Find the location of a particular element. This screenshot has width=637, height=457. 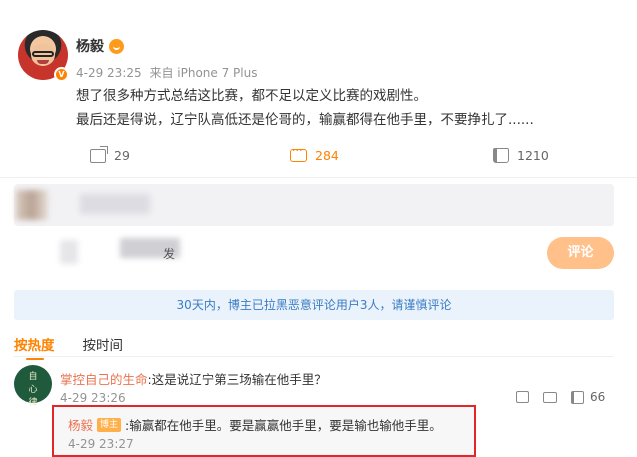

blocklist-notice: 30天内，博主已拉黑恶意评论用户3人，请谨慎评论 is located at coordinates (314, 305).